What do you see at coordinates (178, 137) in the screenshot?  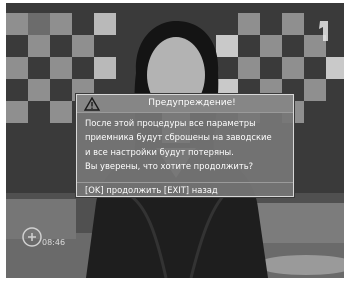 I see `message-line: приемника будут сброшены на заводские` at bounding box center [178, 137].